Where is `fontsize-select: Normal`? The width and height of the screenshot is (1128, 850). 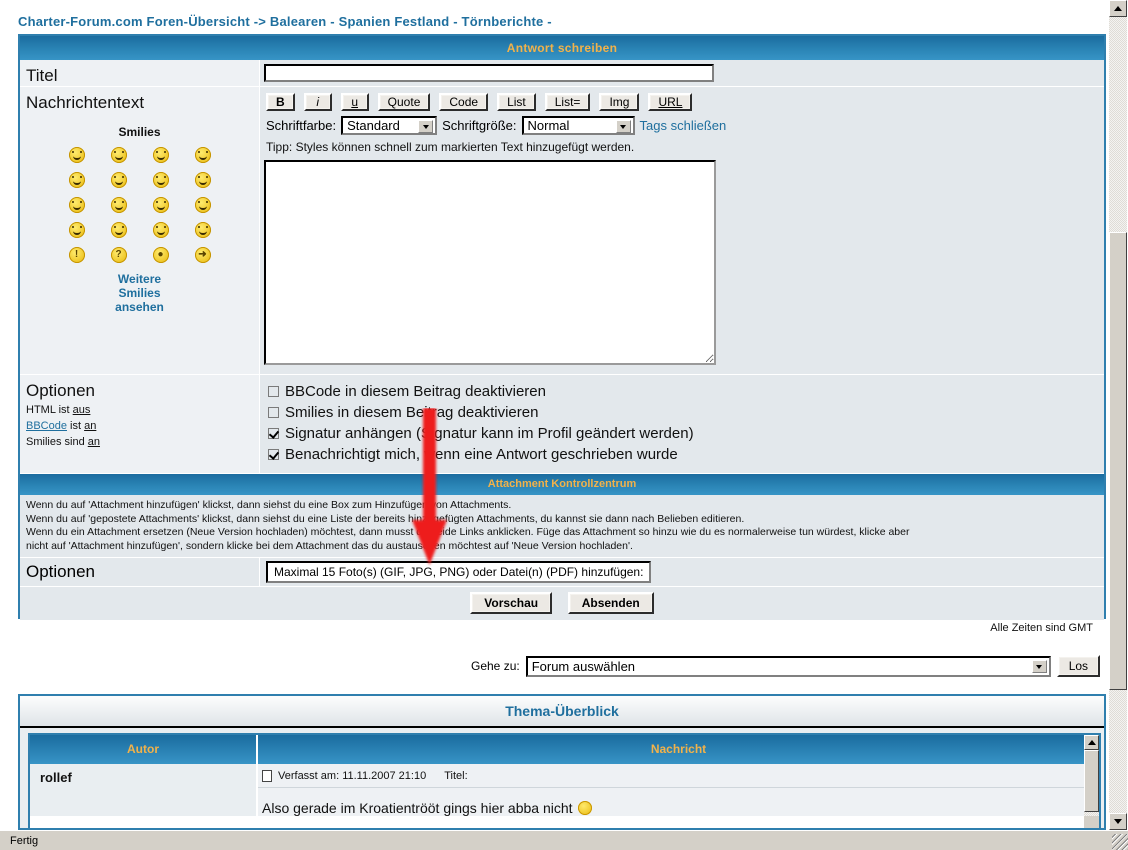 fontsize-select: Normal is located at coordinates (578, 125).